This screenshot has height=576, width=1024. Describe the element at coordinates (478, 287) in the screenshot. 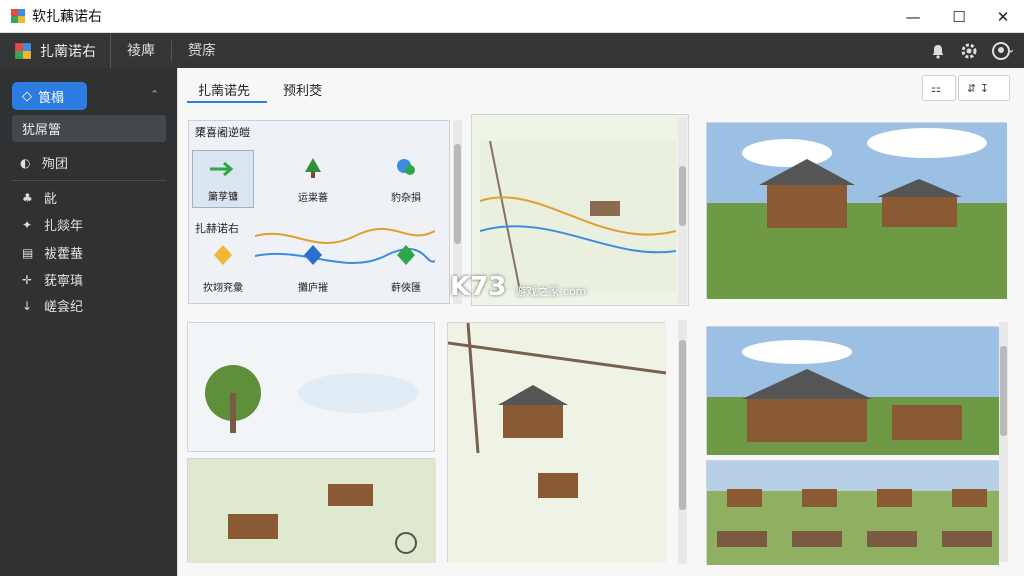

I see `watermark-main: K73` at that location.